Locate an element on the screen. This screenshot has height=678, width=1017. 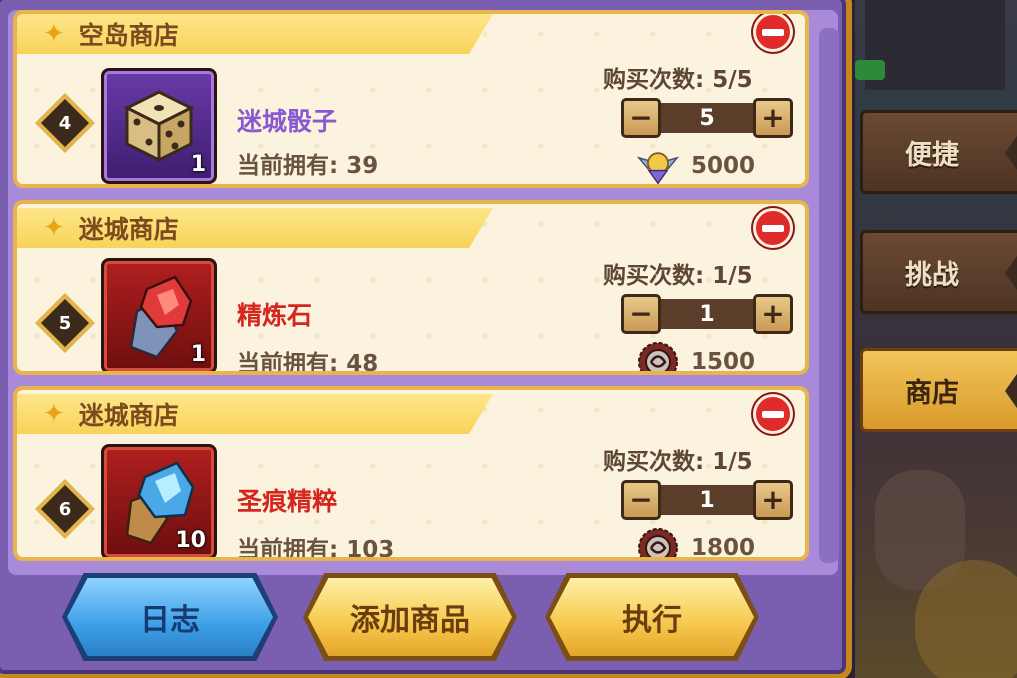
red-crystal-icon is located at coordinates (161, 317).